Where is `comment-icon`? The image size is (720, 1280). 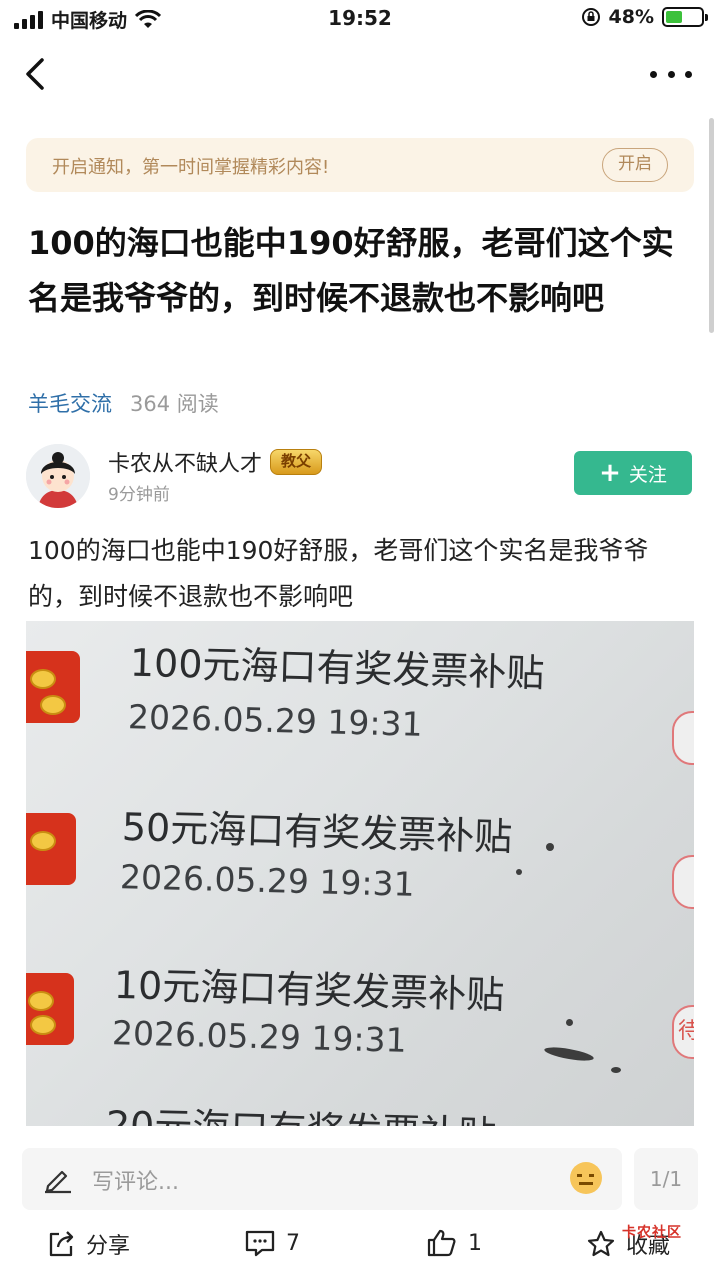
comment-icon is located at coordinates (260, 1243).